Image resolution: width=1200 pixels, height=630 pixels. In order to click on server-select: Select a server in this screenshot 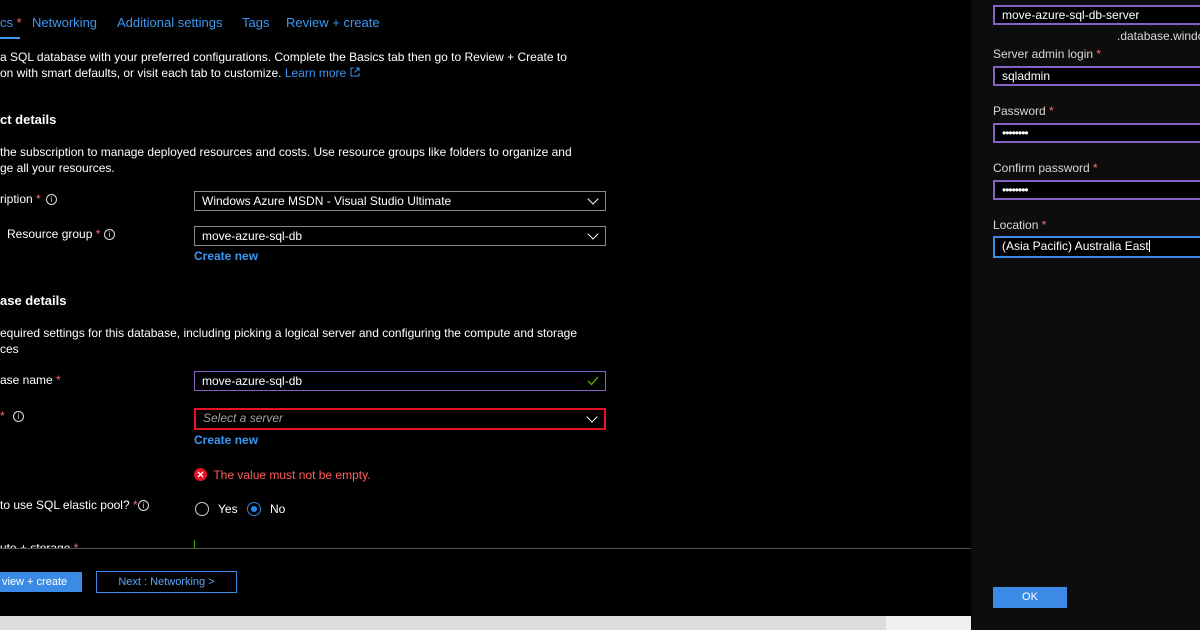, I will do `click(400, 419)`.